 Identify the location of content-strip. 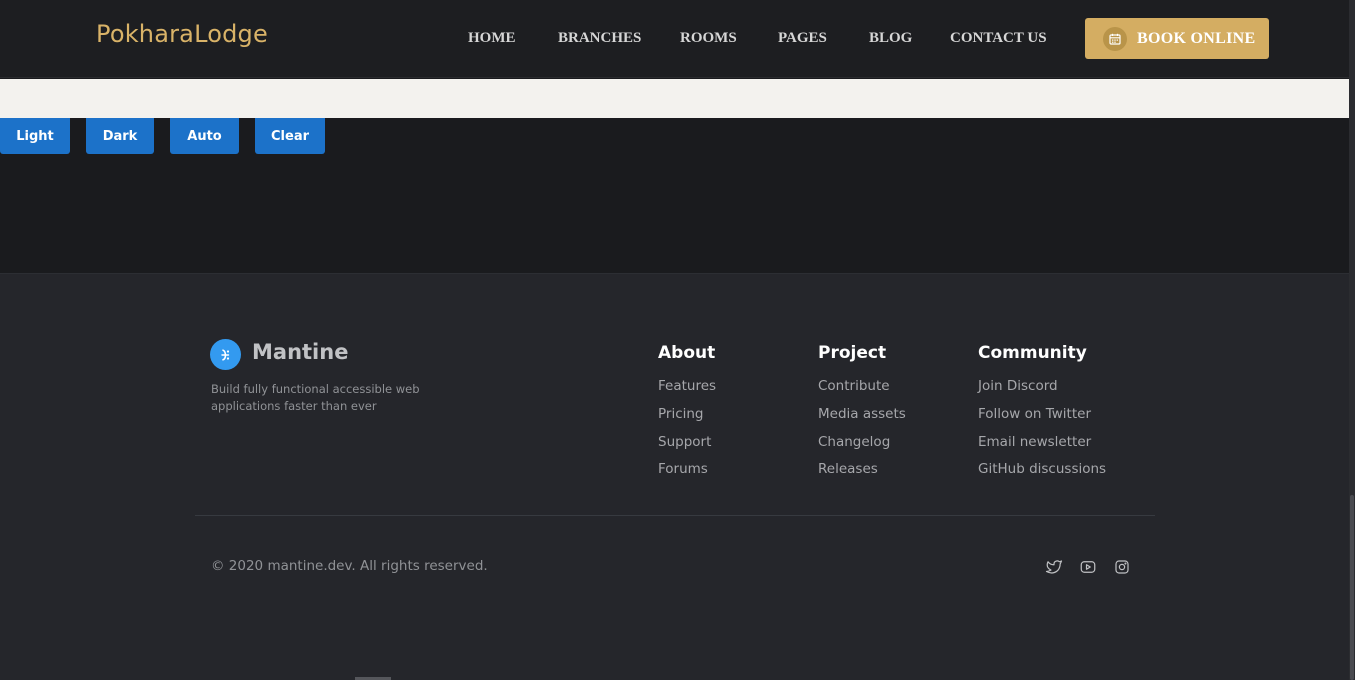
(674, 98).